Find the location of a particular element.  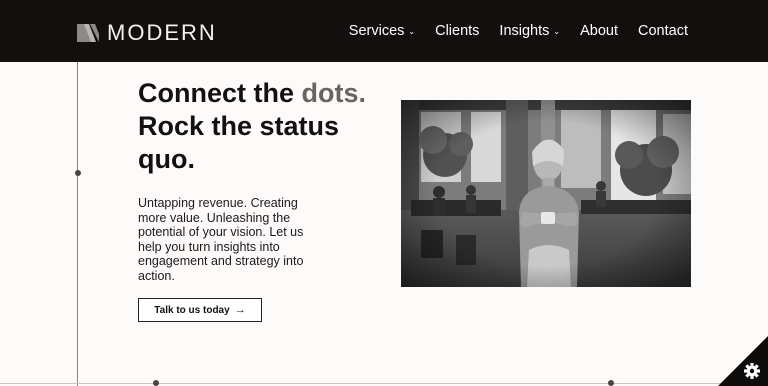

nav-clients-label: Clients is located at coordinates (457, 31).